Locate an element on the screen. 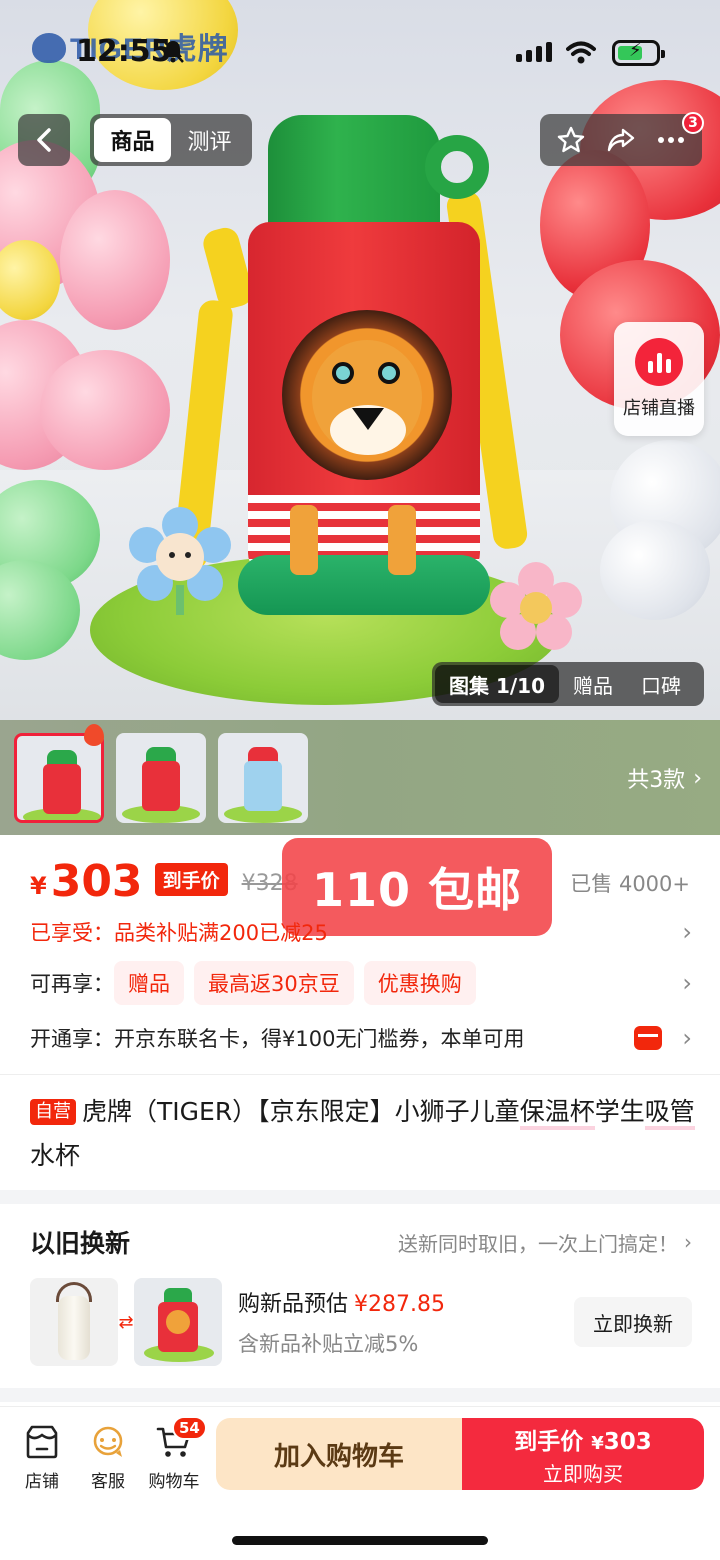  old-item-image is located at coordinates (74, 1322).